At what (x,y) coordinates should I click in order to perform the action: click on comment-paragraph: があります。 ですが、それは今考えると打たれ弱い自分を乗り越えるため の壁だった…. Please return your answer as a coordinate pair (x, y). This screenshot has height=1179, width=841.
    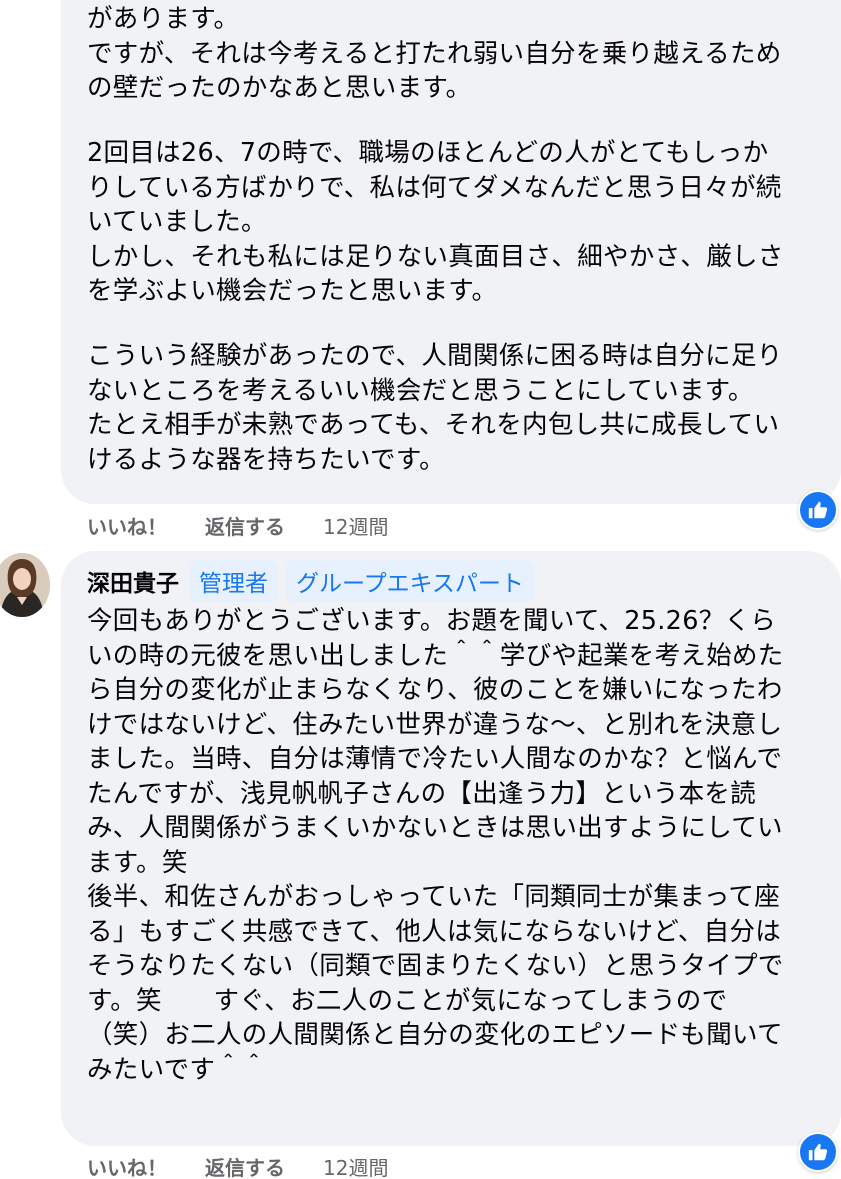
    Looking at the image, I should click on (434, 53).